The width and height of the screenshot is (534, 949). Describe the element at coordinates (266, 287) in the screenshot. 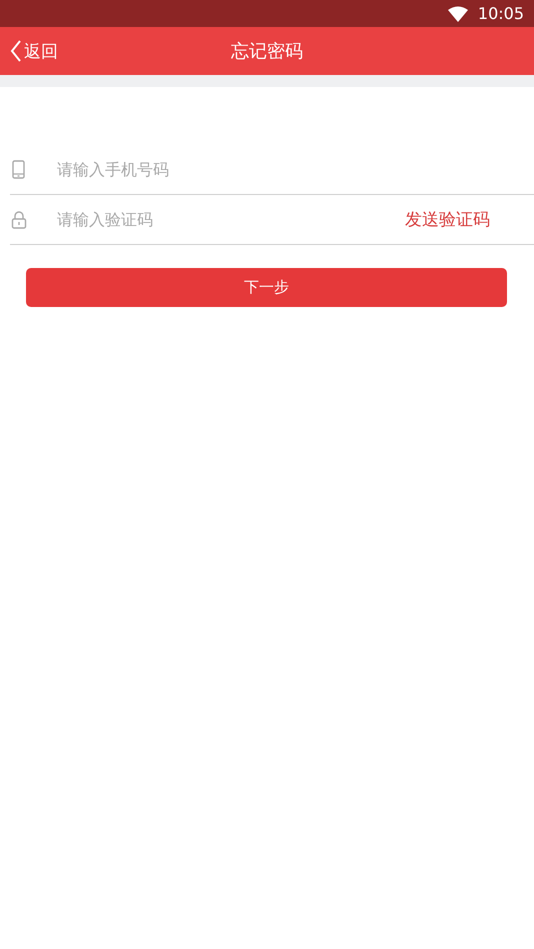

I see `next-button: 下一步` at that location.